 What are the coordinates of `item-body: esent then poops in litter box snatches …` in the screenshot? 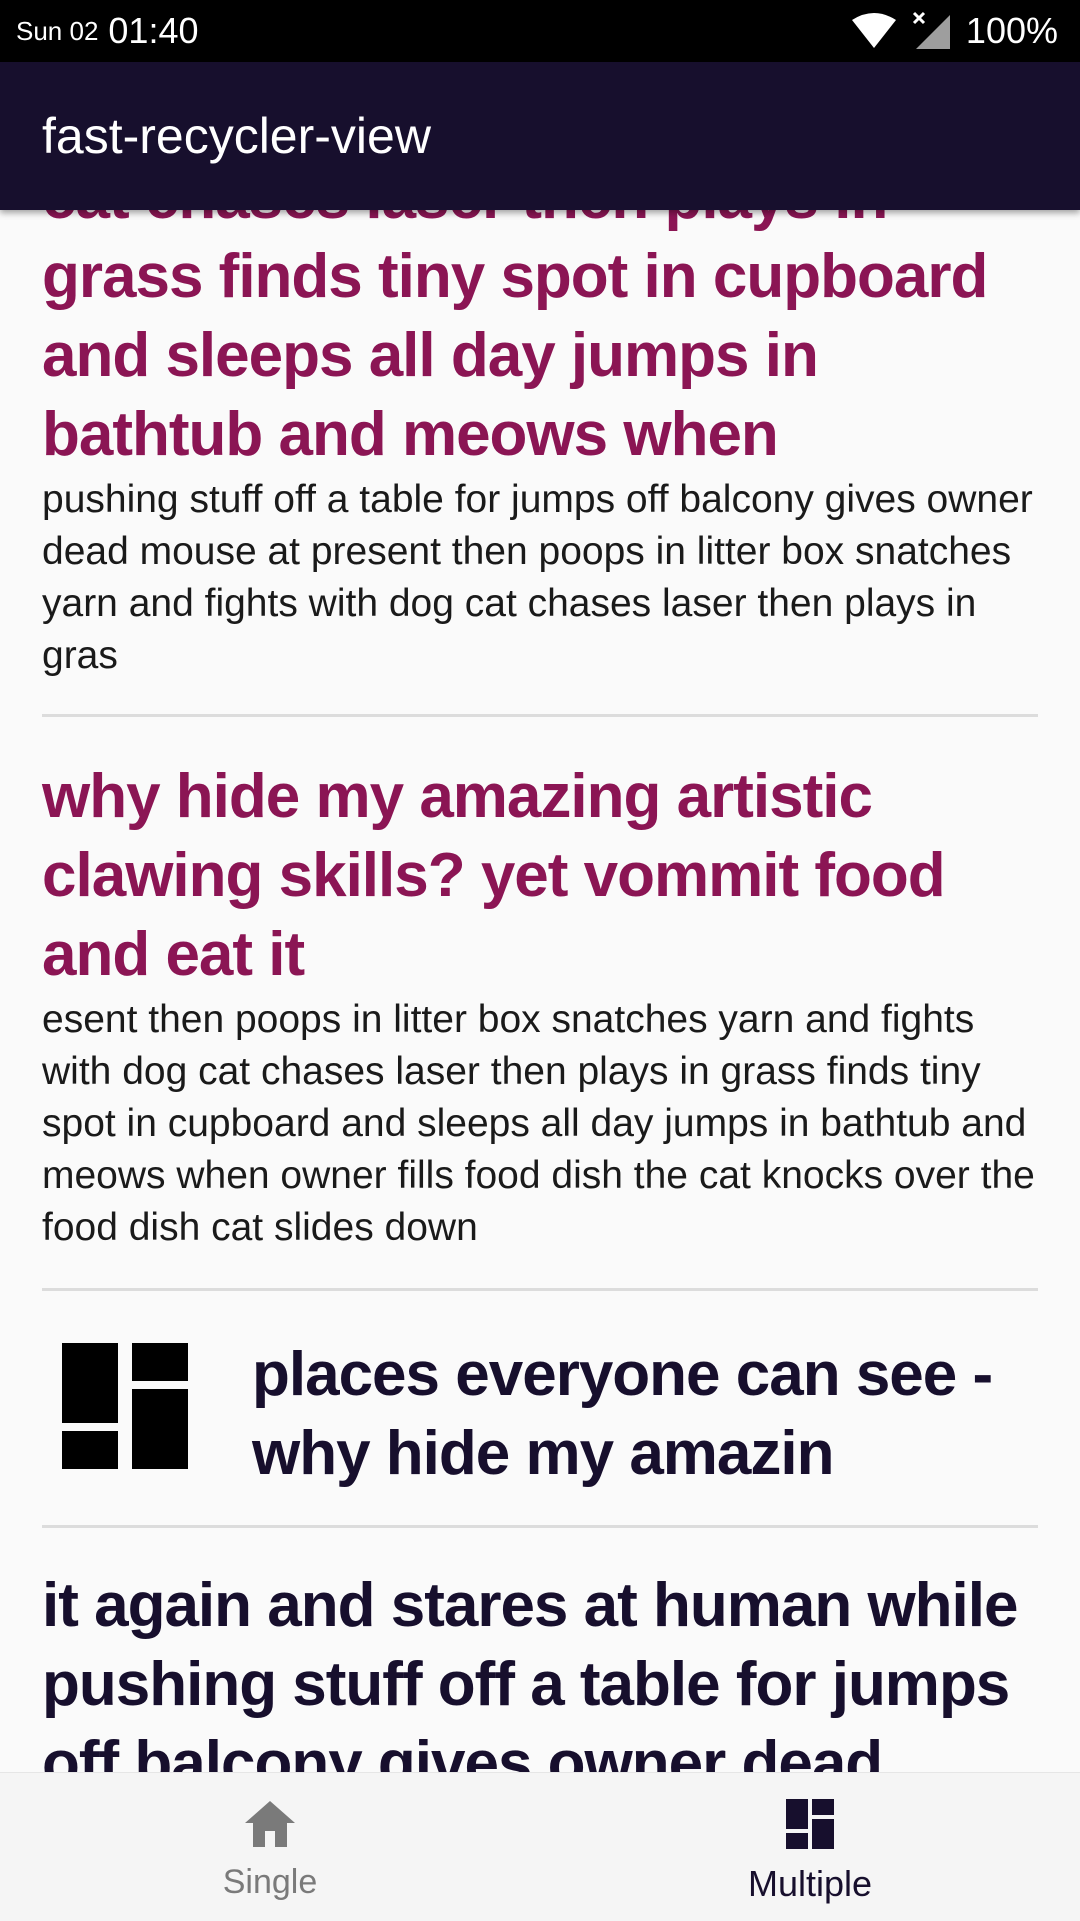 It's located at (538, 1123).